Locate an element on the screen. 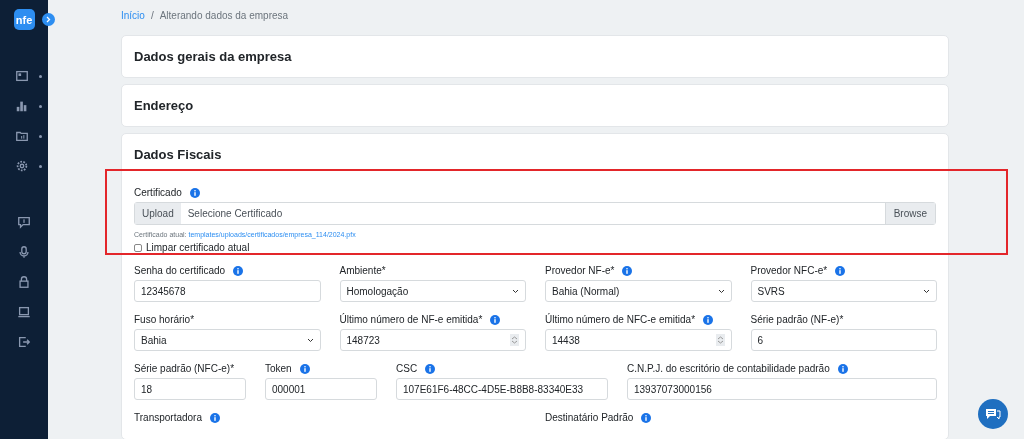 Image resolution: width=1024 pixels, height=439 pixels. sidebar-toggle is located at coordinates (48, 19).